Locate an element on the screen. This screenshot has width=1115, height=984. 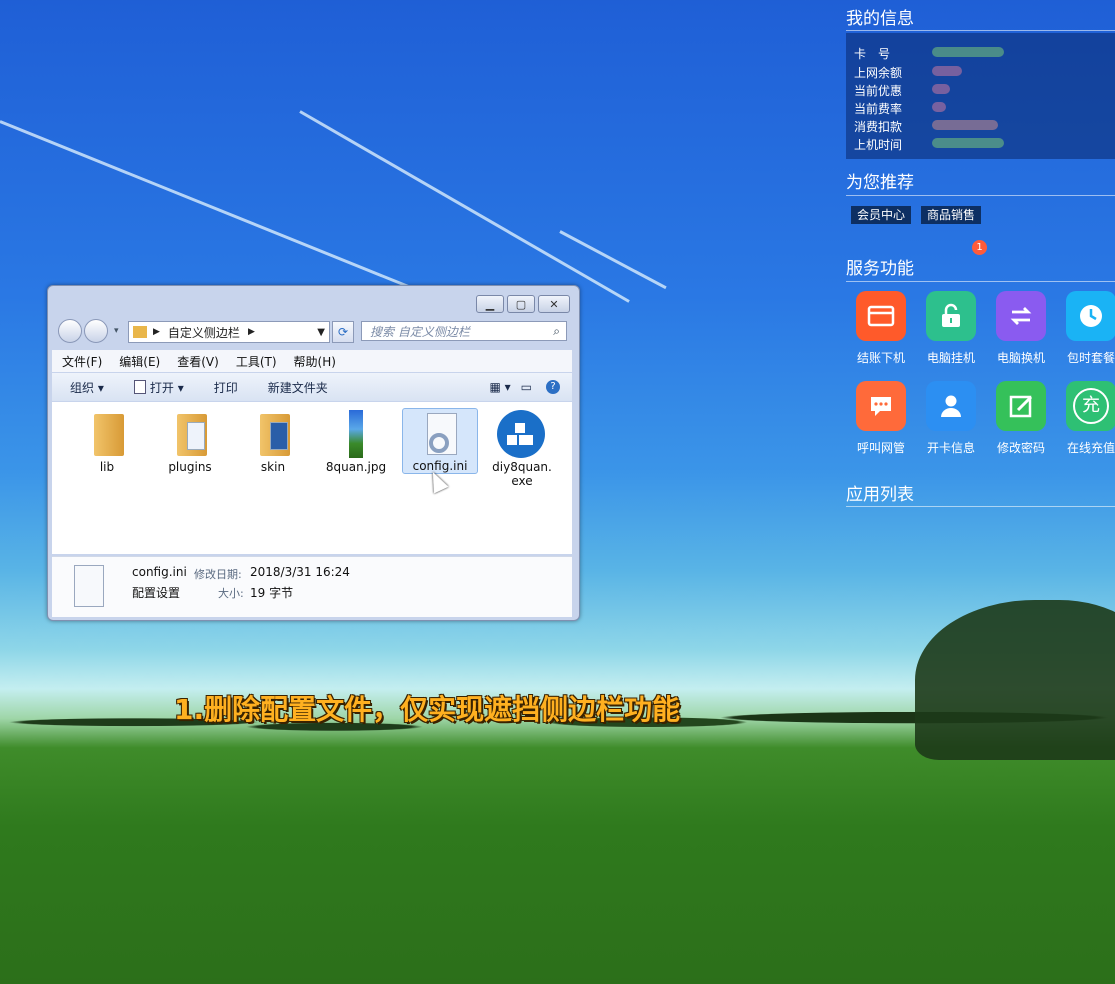
wallet-icon is located at coordinates (881, 316).